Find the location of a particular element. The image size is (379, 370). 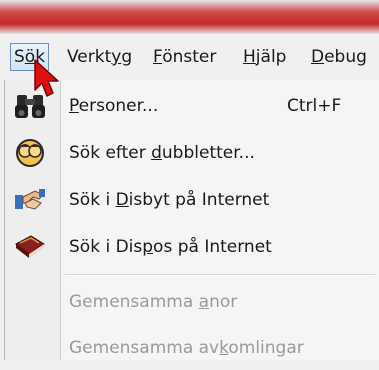

mouse-cursor-icon is located at coordinates (46, 78).